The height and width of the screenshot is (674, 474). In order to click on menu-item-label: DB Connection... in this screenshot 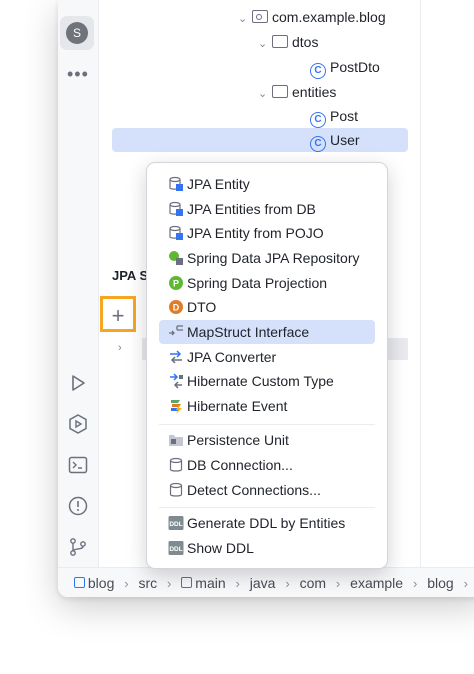, I will do `click(240, 465)`.